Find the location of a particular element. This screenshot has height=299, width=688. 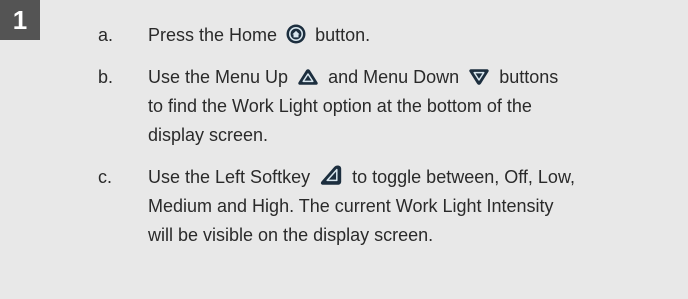

step-number: 1 is located at coordinates (20, 19).